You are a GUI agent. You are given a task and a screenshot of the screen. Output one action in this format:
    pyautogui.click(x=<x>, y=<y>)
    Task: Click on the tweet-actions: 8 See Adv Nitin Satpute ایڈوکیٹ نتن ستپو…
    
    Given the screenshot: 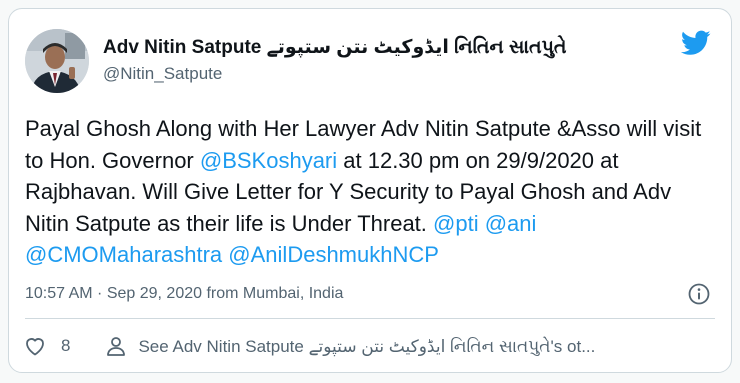 What is the action you would take?
    pyautogui.click(x=309, y=346)
    